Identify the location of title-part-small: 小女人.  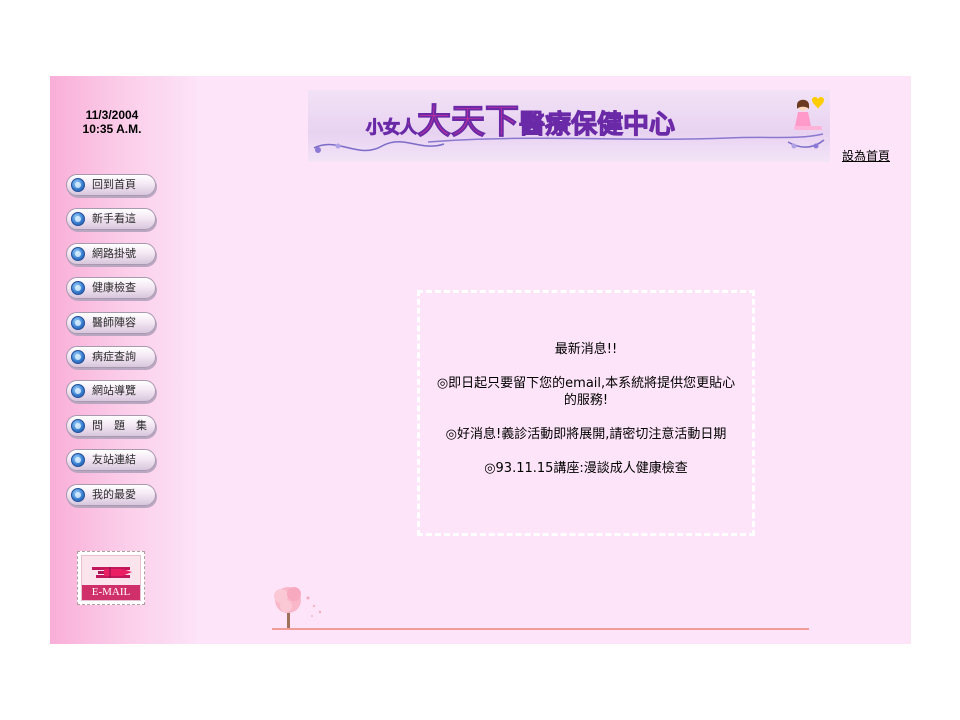
(392, 128).